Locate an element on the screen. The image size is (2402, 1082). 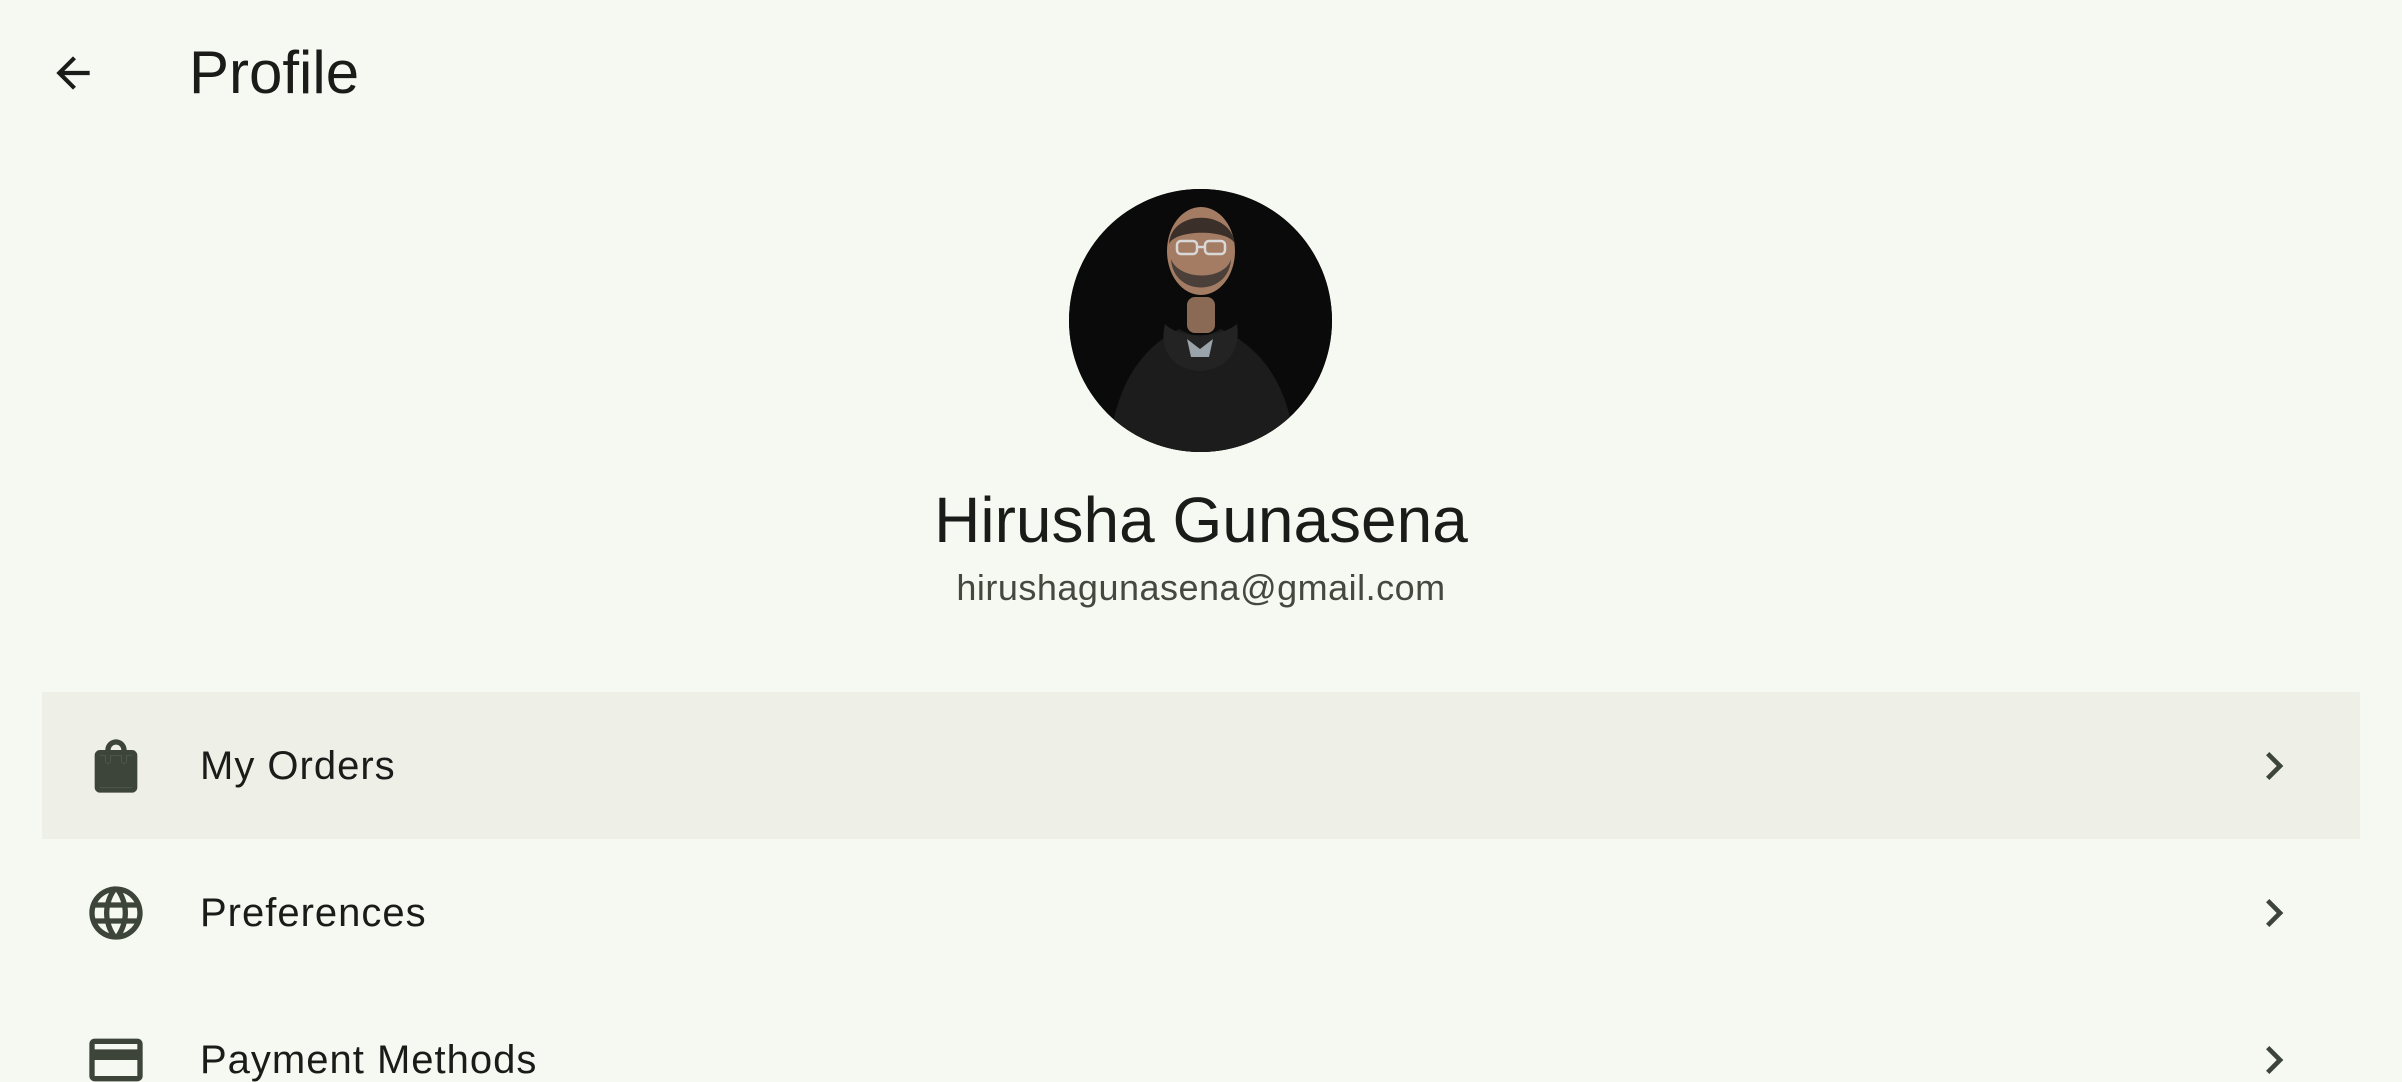
user-avatar-photo is located at coordinates (1200, 320).